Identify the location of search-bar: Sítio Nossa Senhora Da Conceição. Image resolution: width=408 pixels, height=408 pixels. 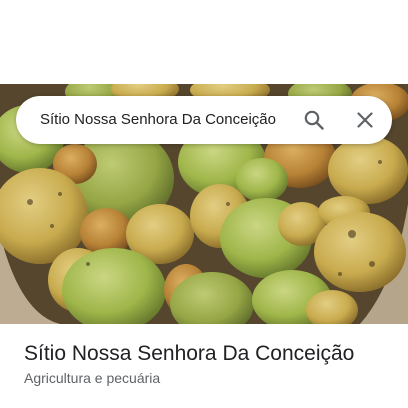
(204, 120).